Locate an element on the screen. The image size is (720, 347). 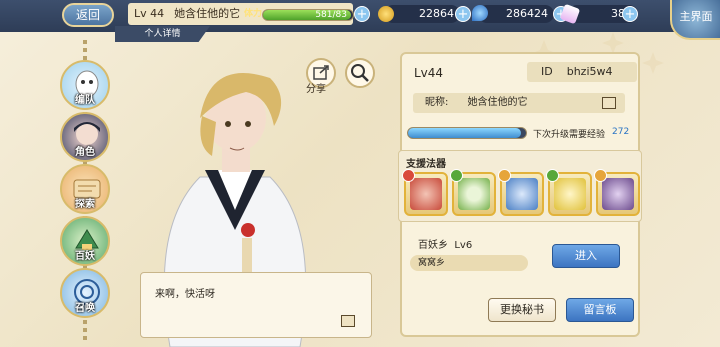
gold-value: 22864 is located at coordinates (436, 13).